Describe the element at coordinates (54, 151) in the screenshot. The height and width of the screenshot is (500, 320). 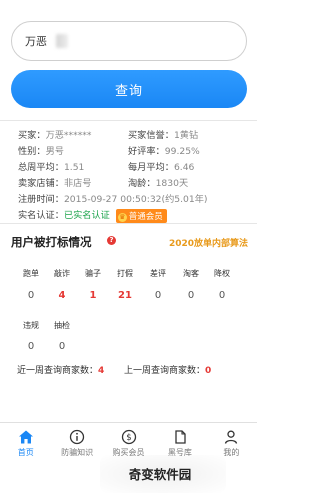
I see `gender-value: 男号` at that location.